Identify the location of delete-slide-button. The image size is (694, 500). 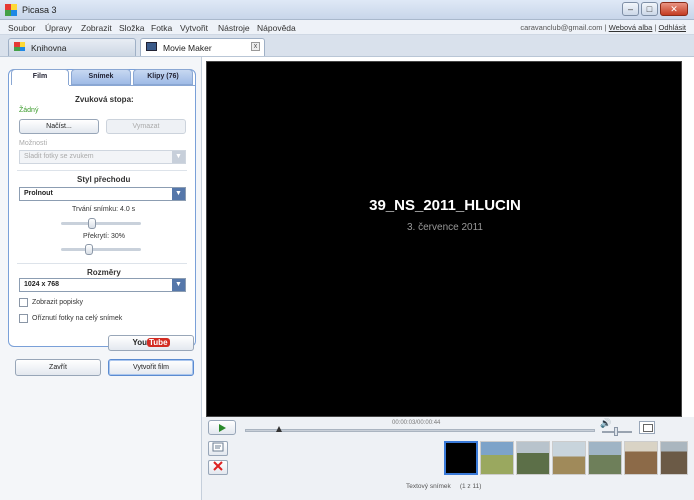
(218, 467).